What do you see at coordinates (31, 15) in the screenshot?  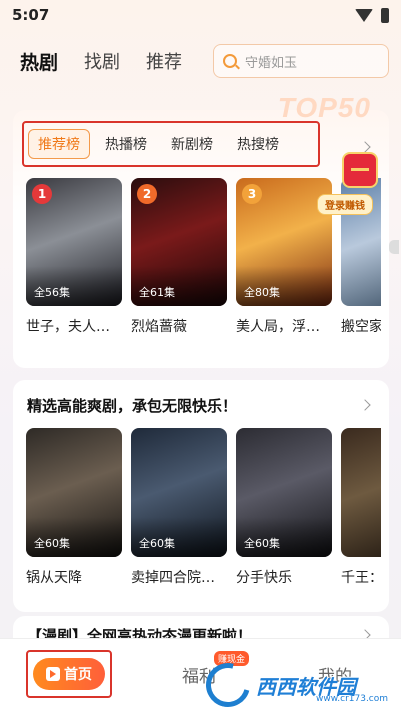 I see `status-time: 5:07` at bounding box center [31, 15].